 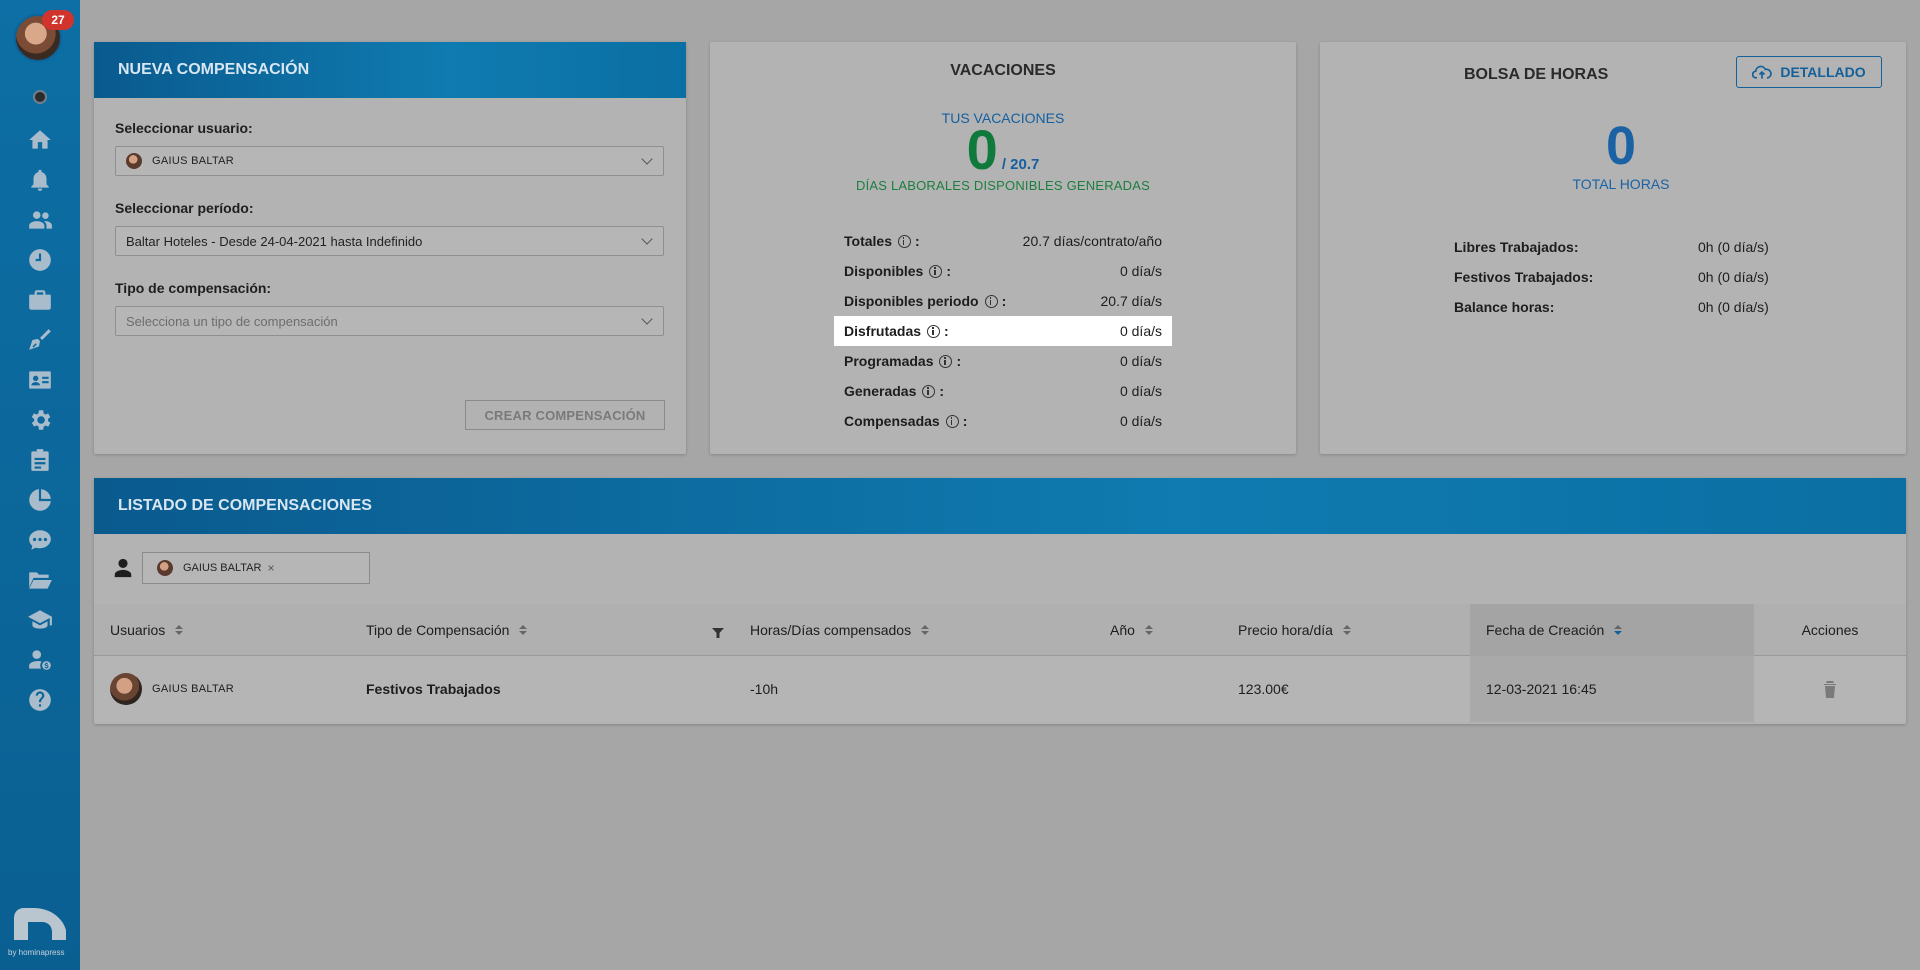 What do you see at coordinates (1131, 301) in the screenshot?
I see `vacation-row-value: 20.7 día/s` at bounding box center [1131, 301].